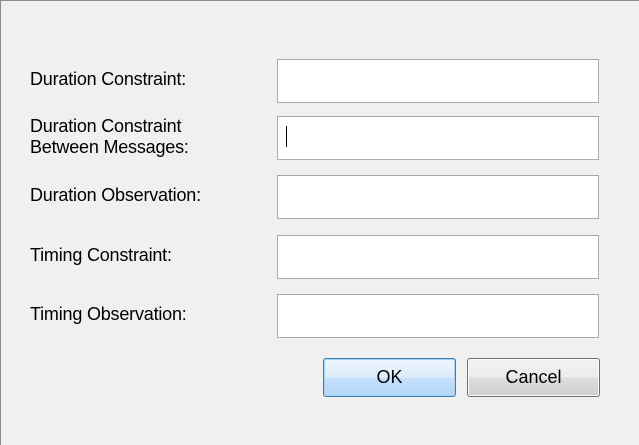 Image resolution: width=639 pixels, height=445 pixels. I want to click on text-caret, so click(286, 136).